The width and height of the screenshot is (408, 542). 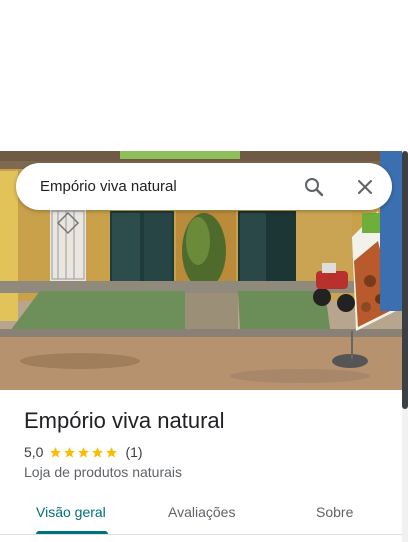 I want to click on review-count: (1), so click(x=133, y=452).